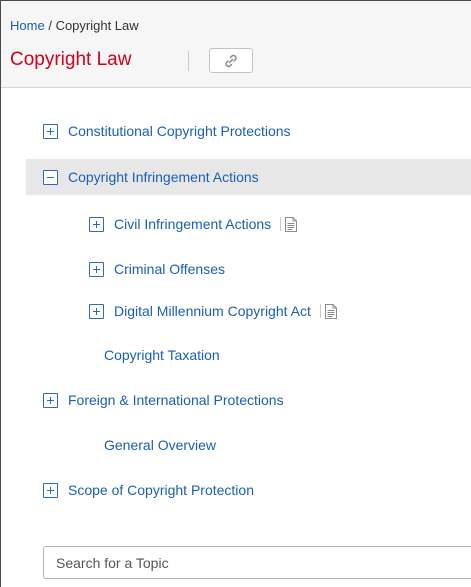  I want to click on breadcrumb: Home / Copyright Law, so click(74, 25).